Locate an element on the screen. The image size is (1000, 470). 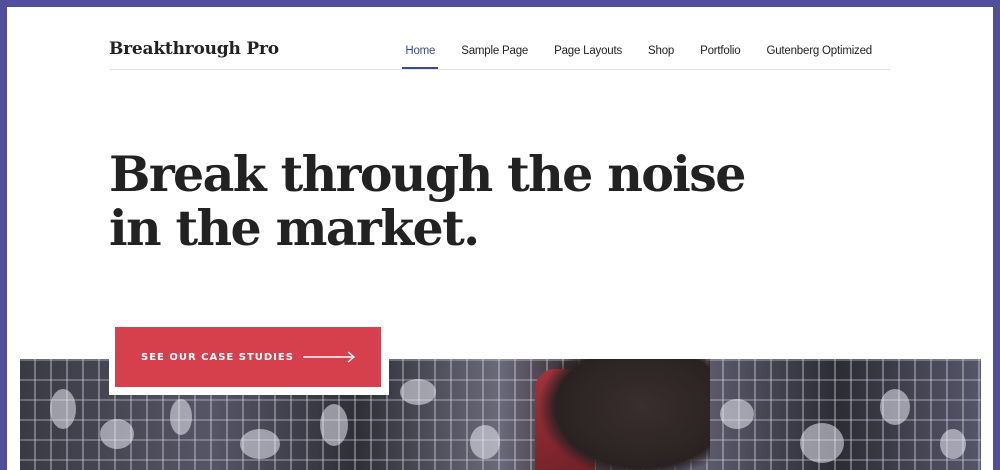
see-case-studies-button: SEE OUR CASE STUDIES is located at coordinates (248, 357).